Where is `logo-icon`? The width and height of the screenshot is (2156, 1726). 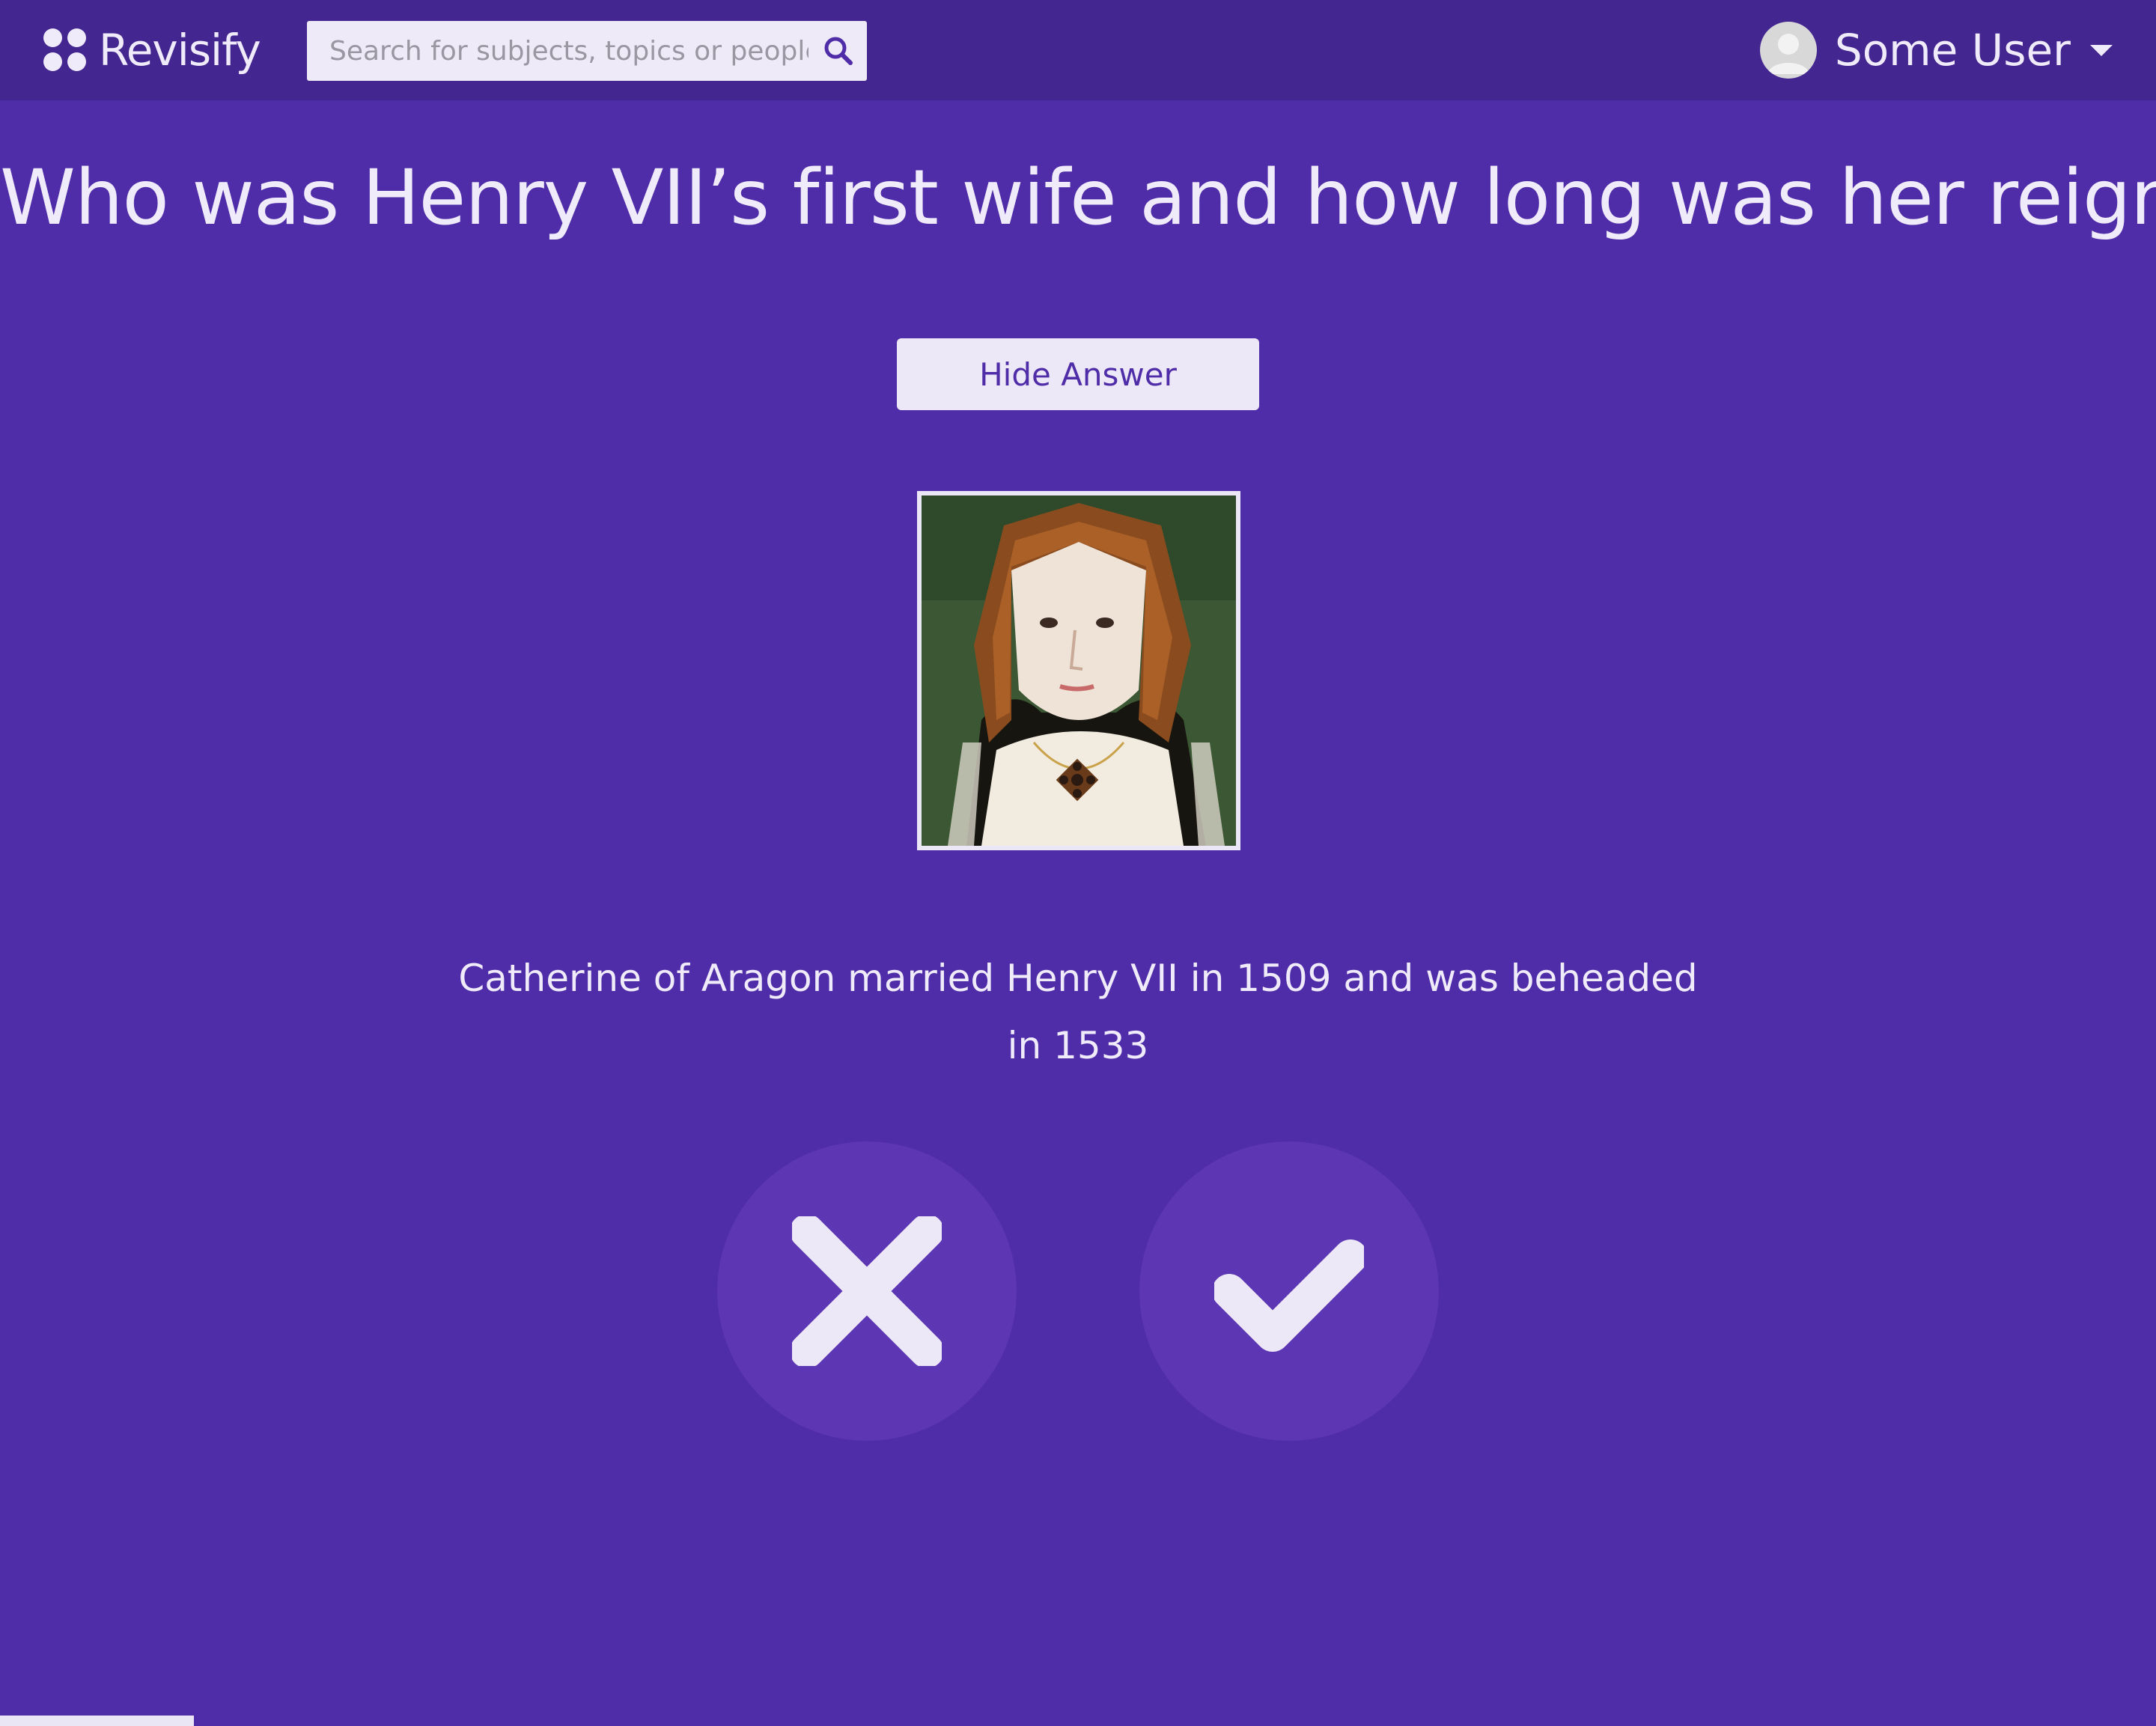
logo-icon is located at coordinates (65, 50).